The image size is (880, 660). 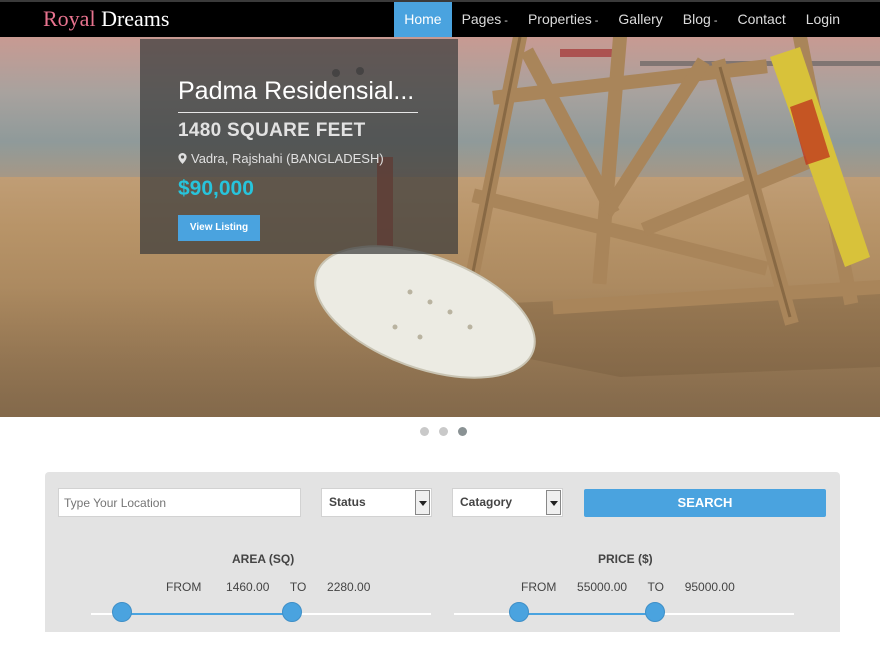 I want to click on nav-label: Gallery, so click(x=640, y=19).